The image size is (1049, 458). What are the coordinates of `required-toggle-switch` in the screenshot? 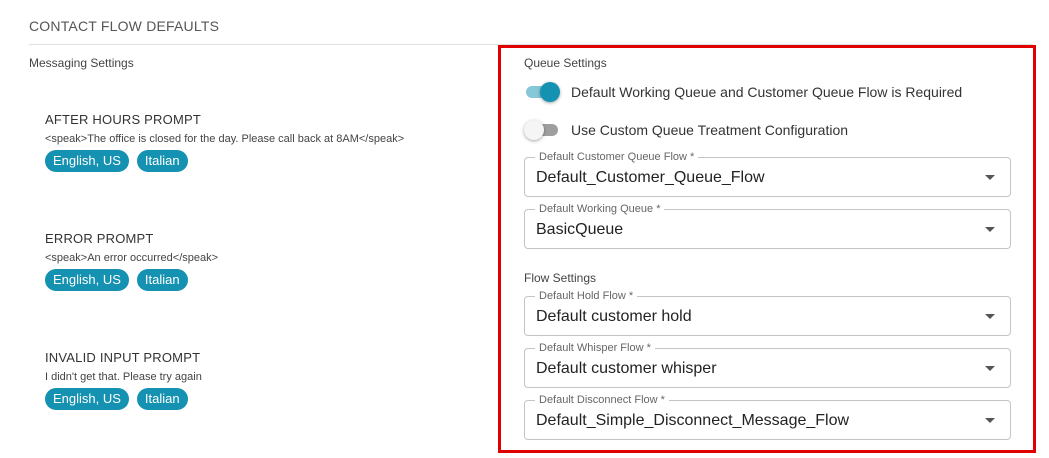 It's located at (542, 92).